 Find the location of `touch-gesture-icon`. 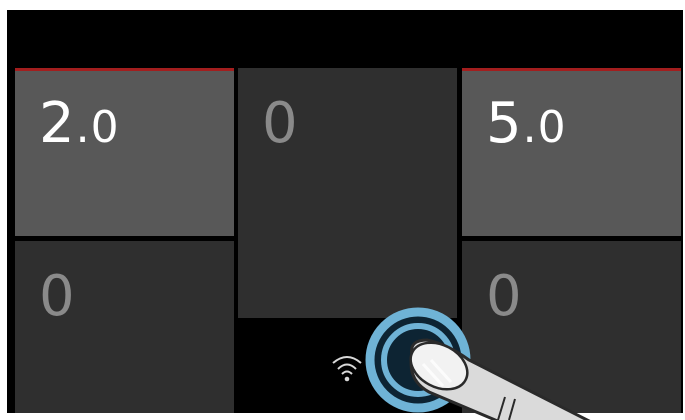

touch-gesture-icon is located at coordinates (478, 363).